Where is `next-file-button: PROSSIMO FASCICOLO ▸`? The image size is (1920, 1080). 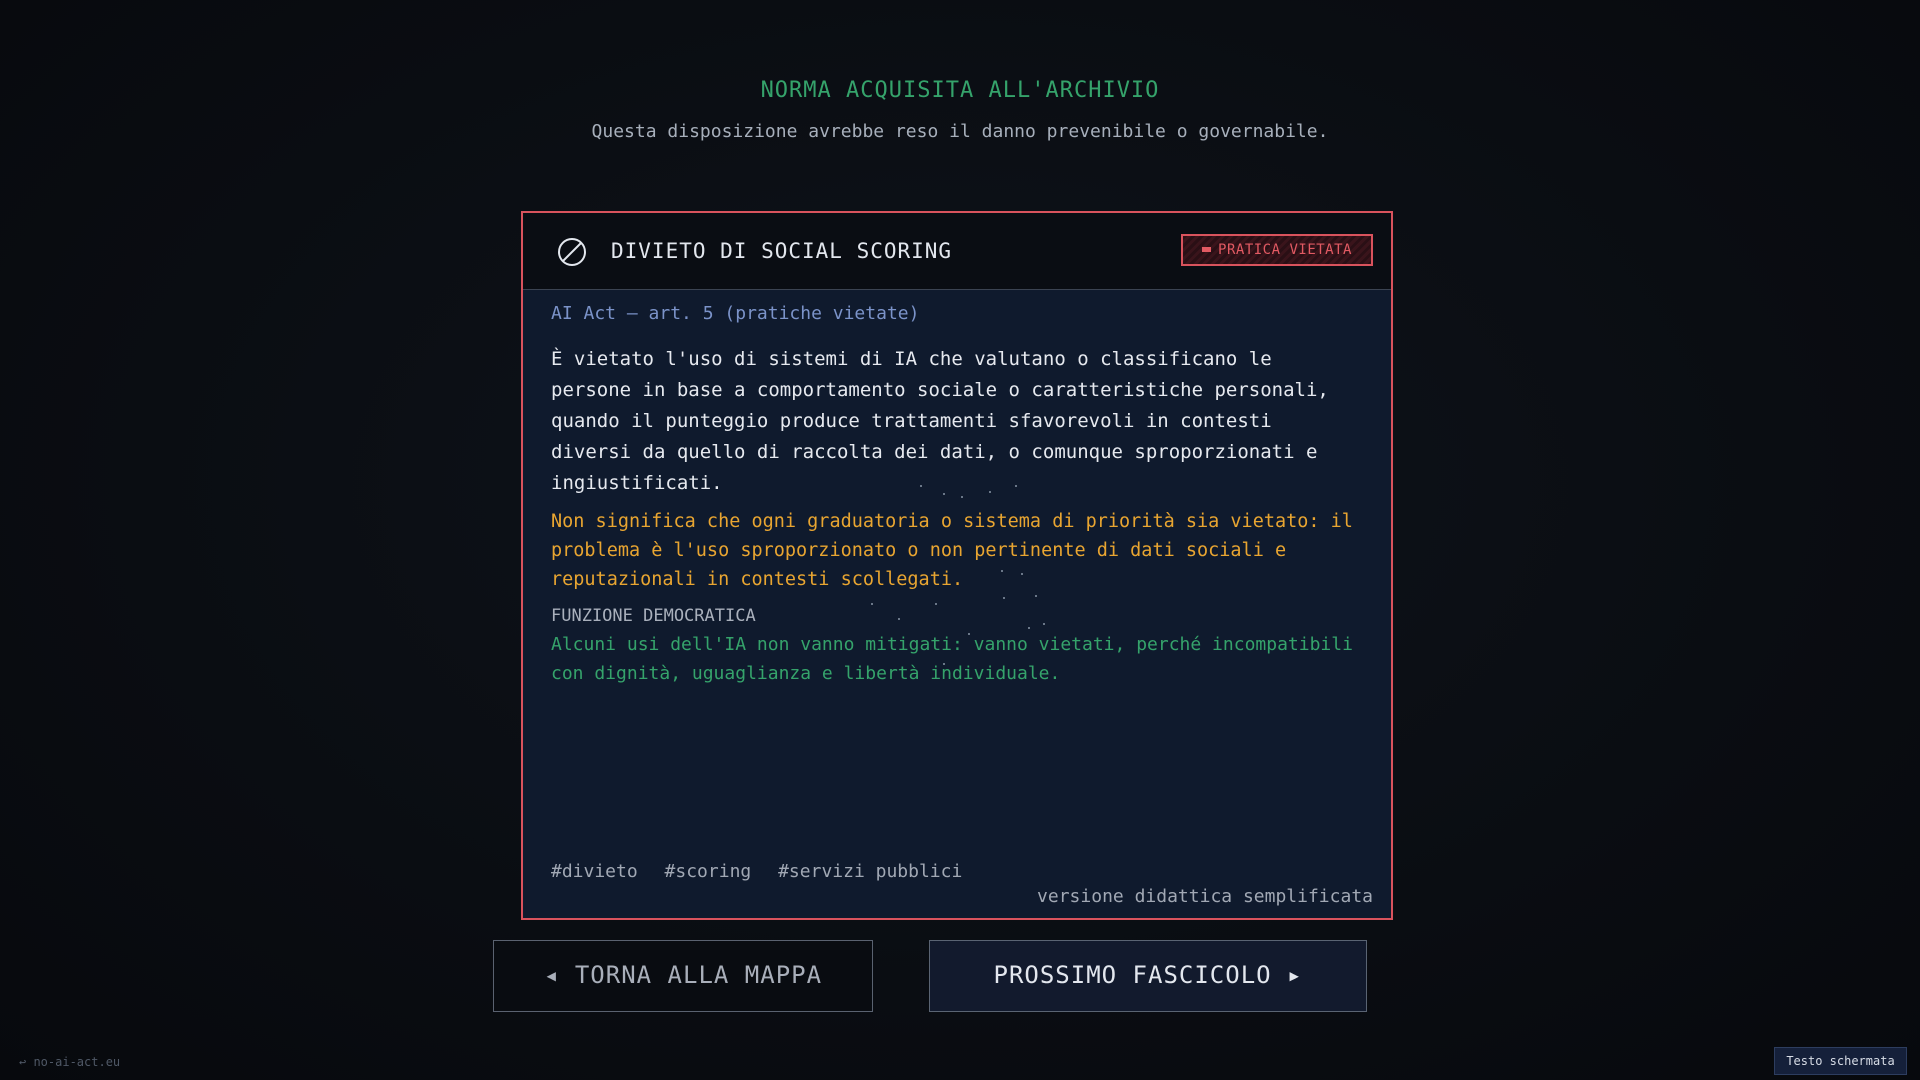 next-file-button: PROSSIMO FASCICOLO ▸ is located at coordinates (1148, 976).